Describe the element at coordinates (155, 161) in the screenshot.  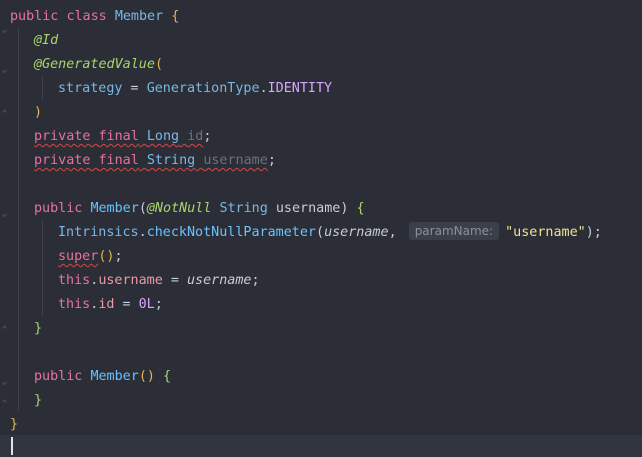
I see `code-line-7: private final String username;` at that location.